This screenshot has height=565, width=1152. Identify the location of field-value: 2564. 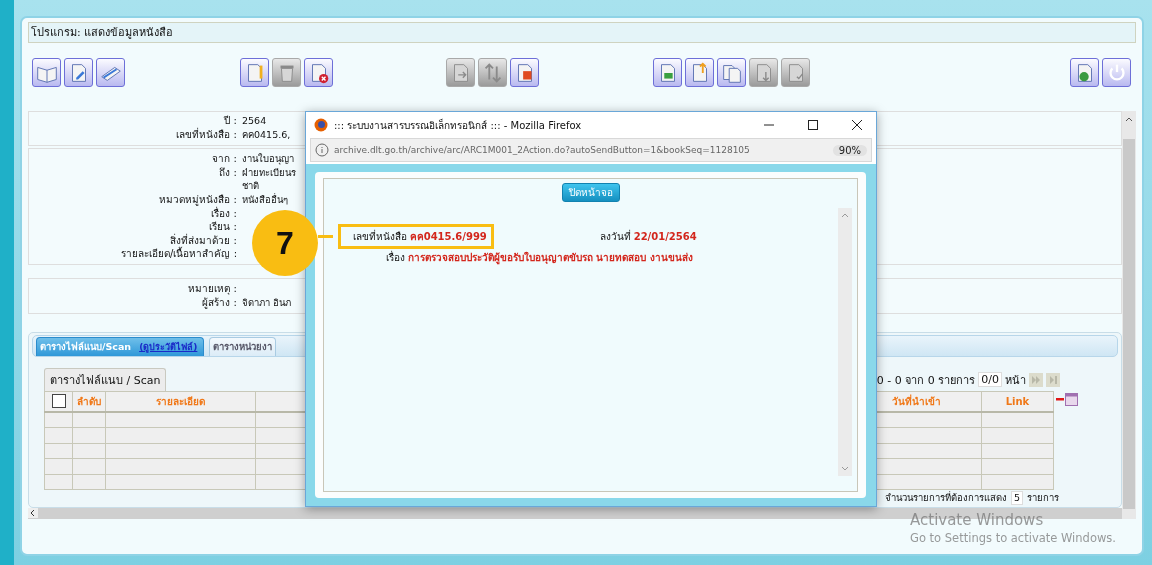
(254, 121).